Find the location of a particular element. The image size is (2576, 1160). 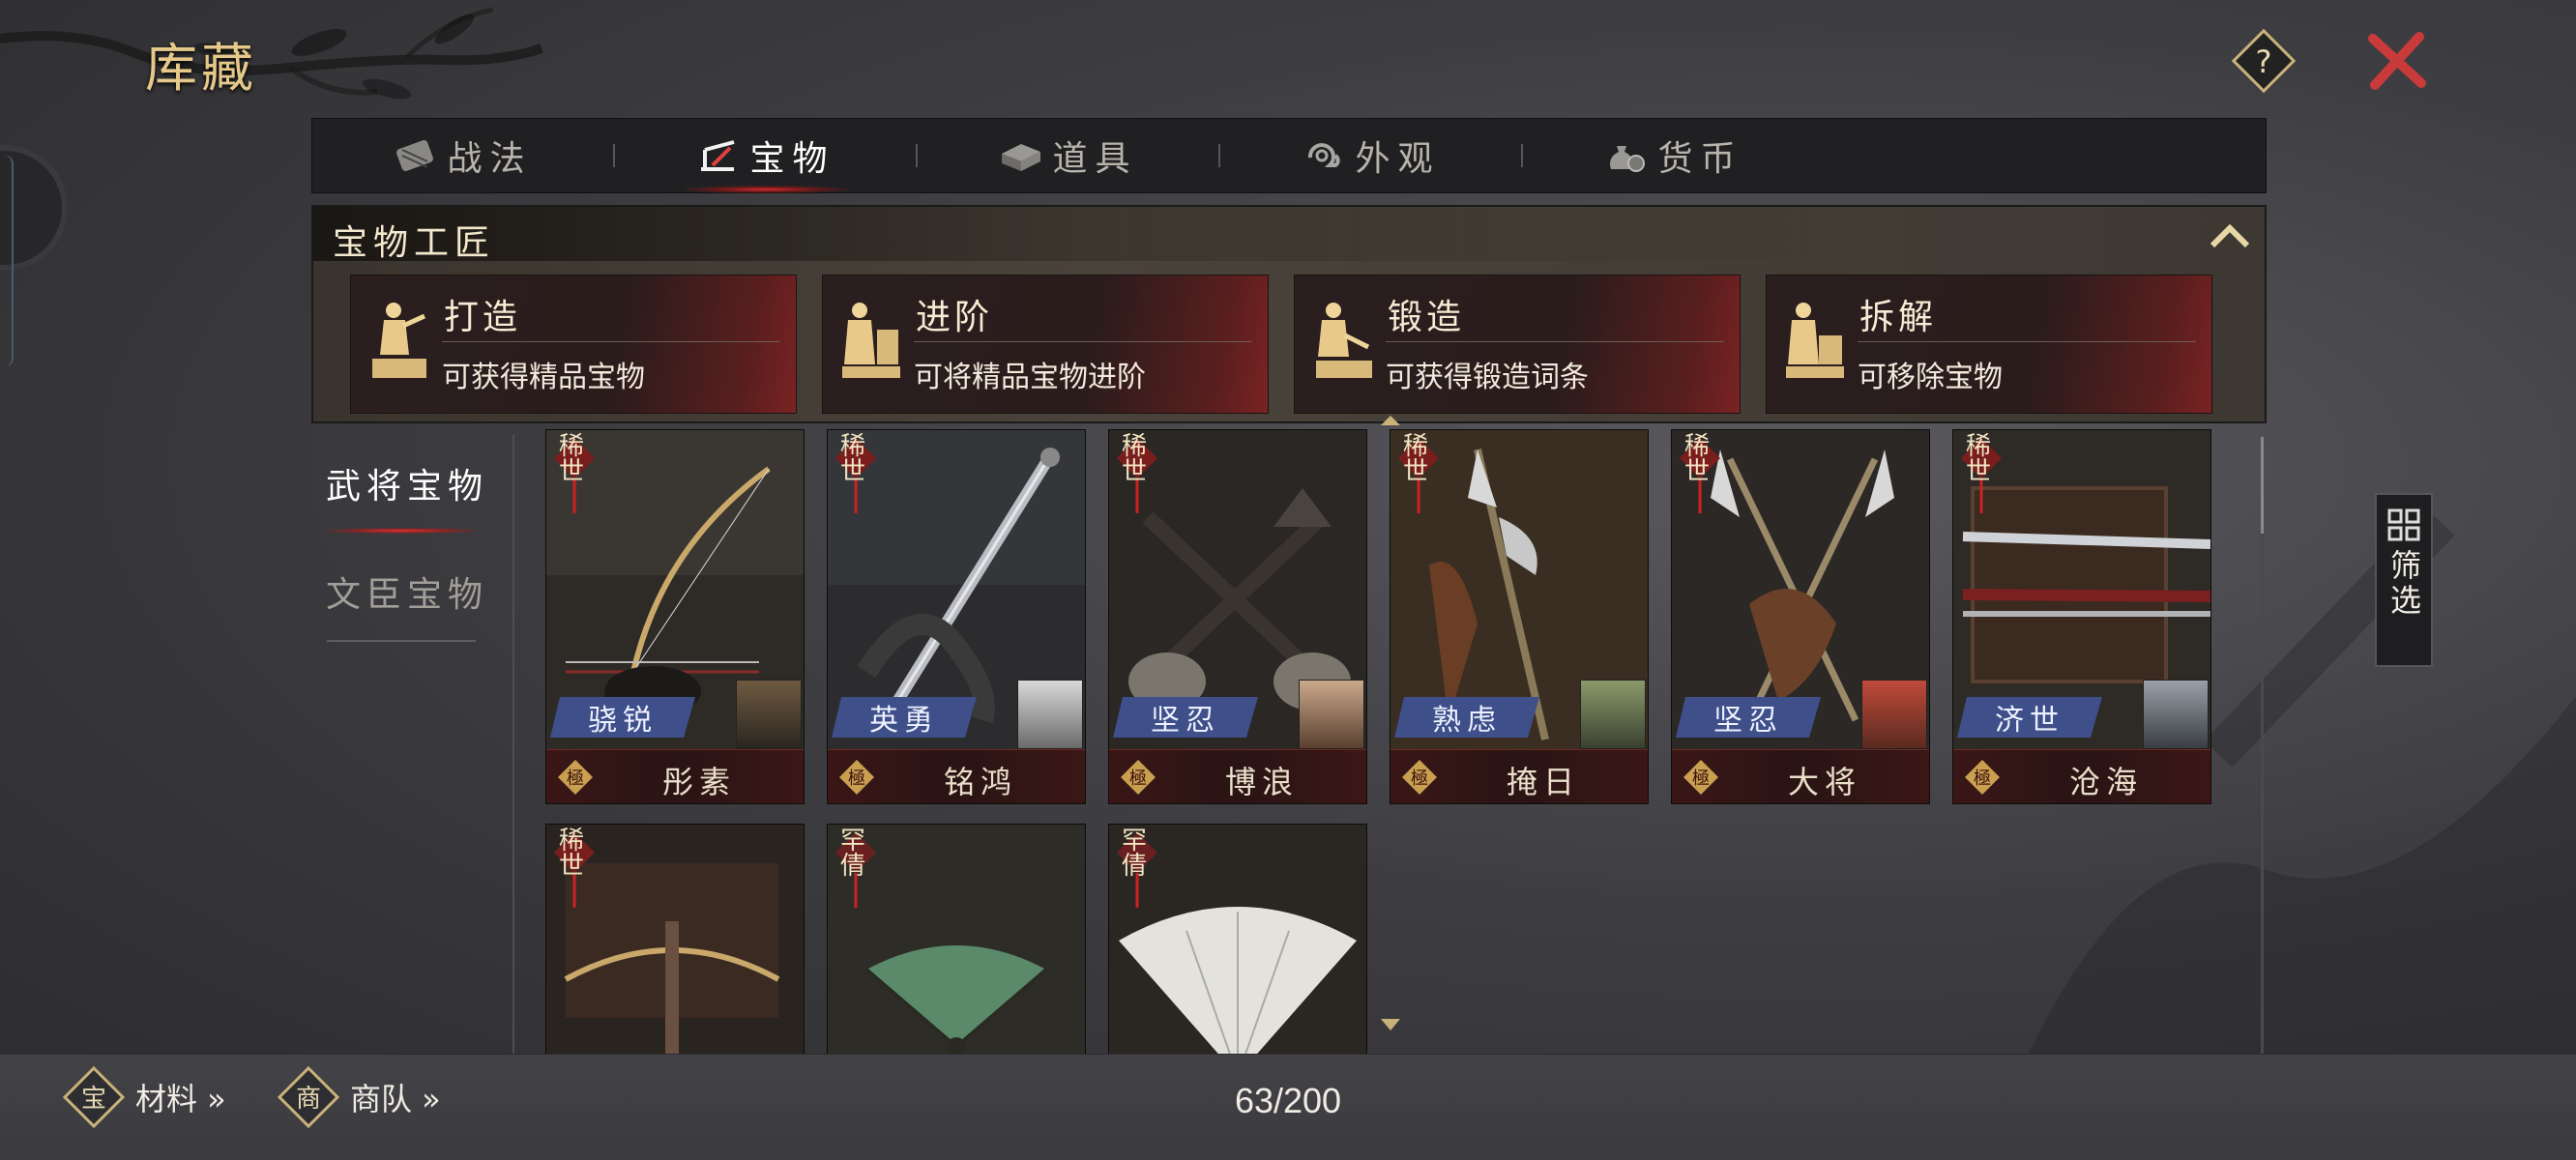

category-active-indicator is located at coordinates (401, 531).